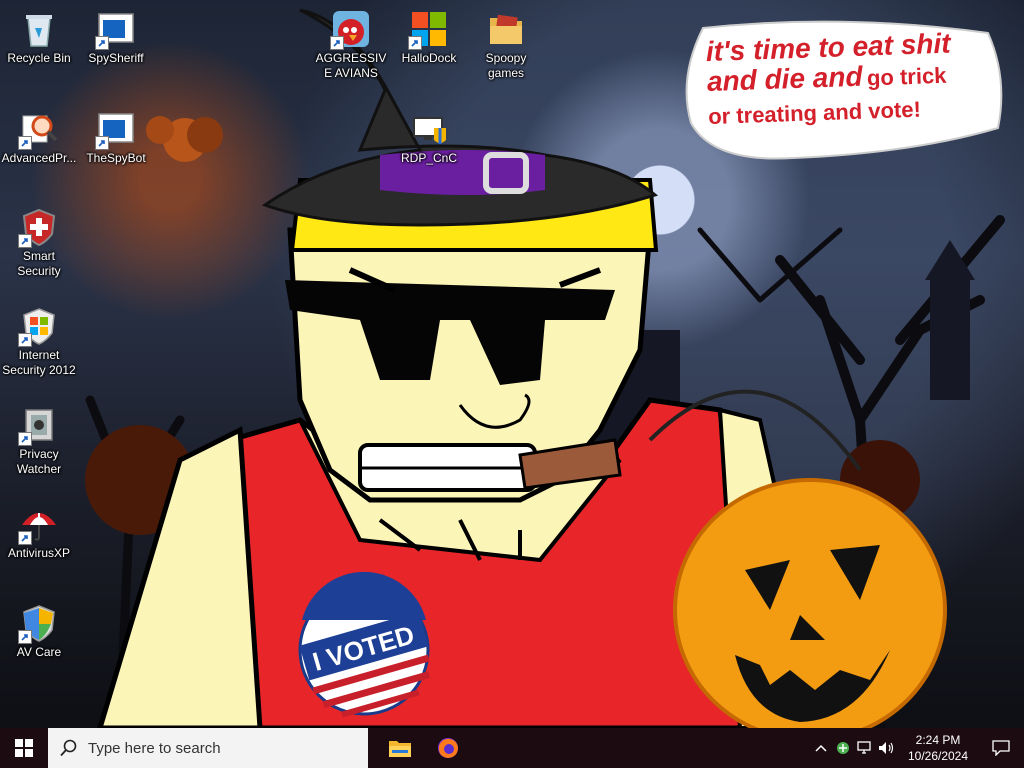  What do you see at coordinates (512, 748) in the screenshot?
I see `taskbar: Type here to search 2:24 PM 10/26/2024` at bounding box center [512, 748].